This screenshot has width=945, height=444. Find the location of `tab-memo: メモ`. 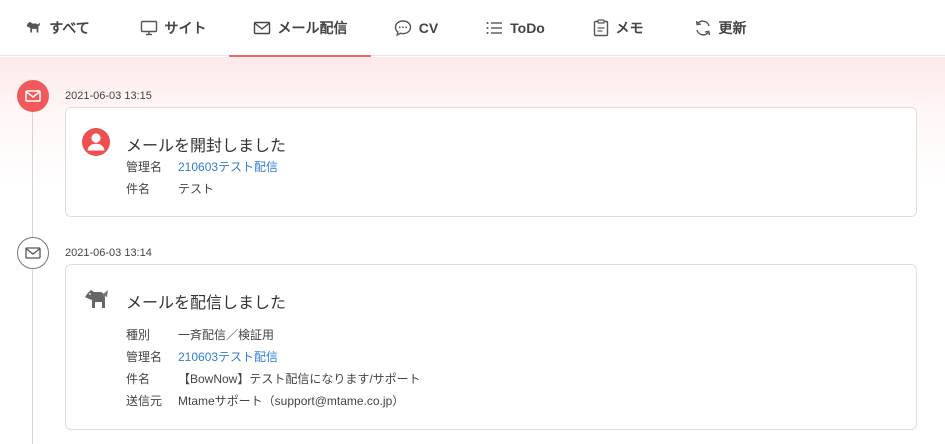

tab-memo: メモ is located at coordinates (618, 28).